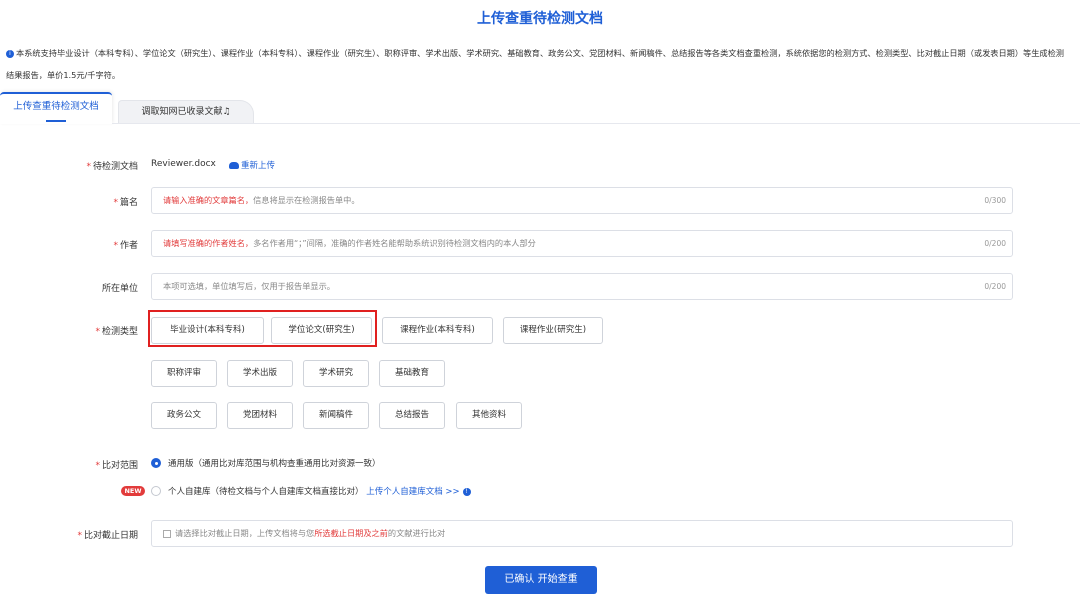 This screenshot has height=594, width=1080. I want to click on tab-cnki: 调取知网已收录文献♫, so click(186, 112).